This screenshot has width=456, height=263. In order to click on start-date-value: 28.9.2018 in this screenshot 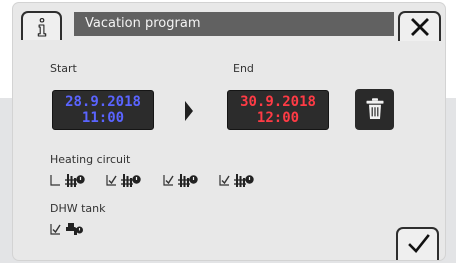, I will do `click(103, 102)`.